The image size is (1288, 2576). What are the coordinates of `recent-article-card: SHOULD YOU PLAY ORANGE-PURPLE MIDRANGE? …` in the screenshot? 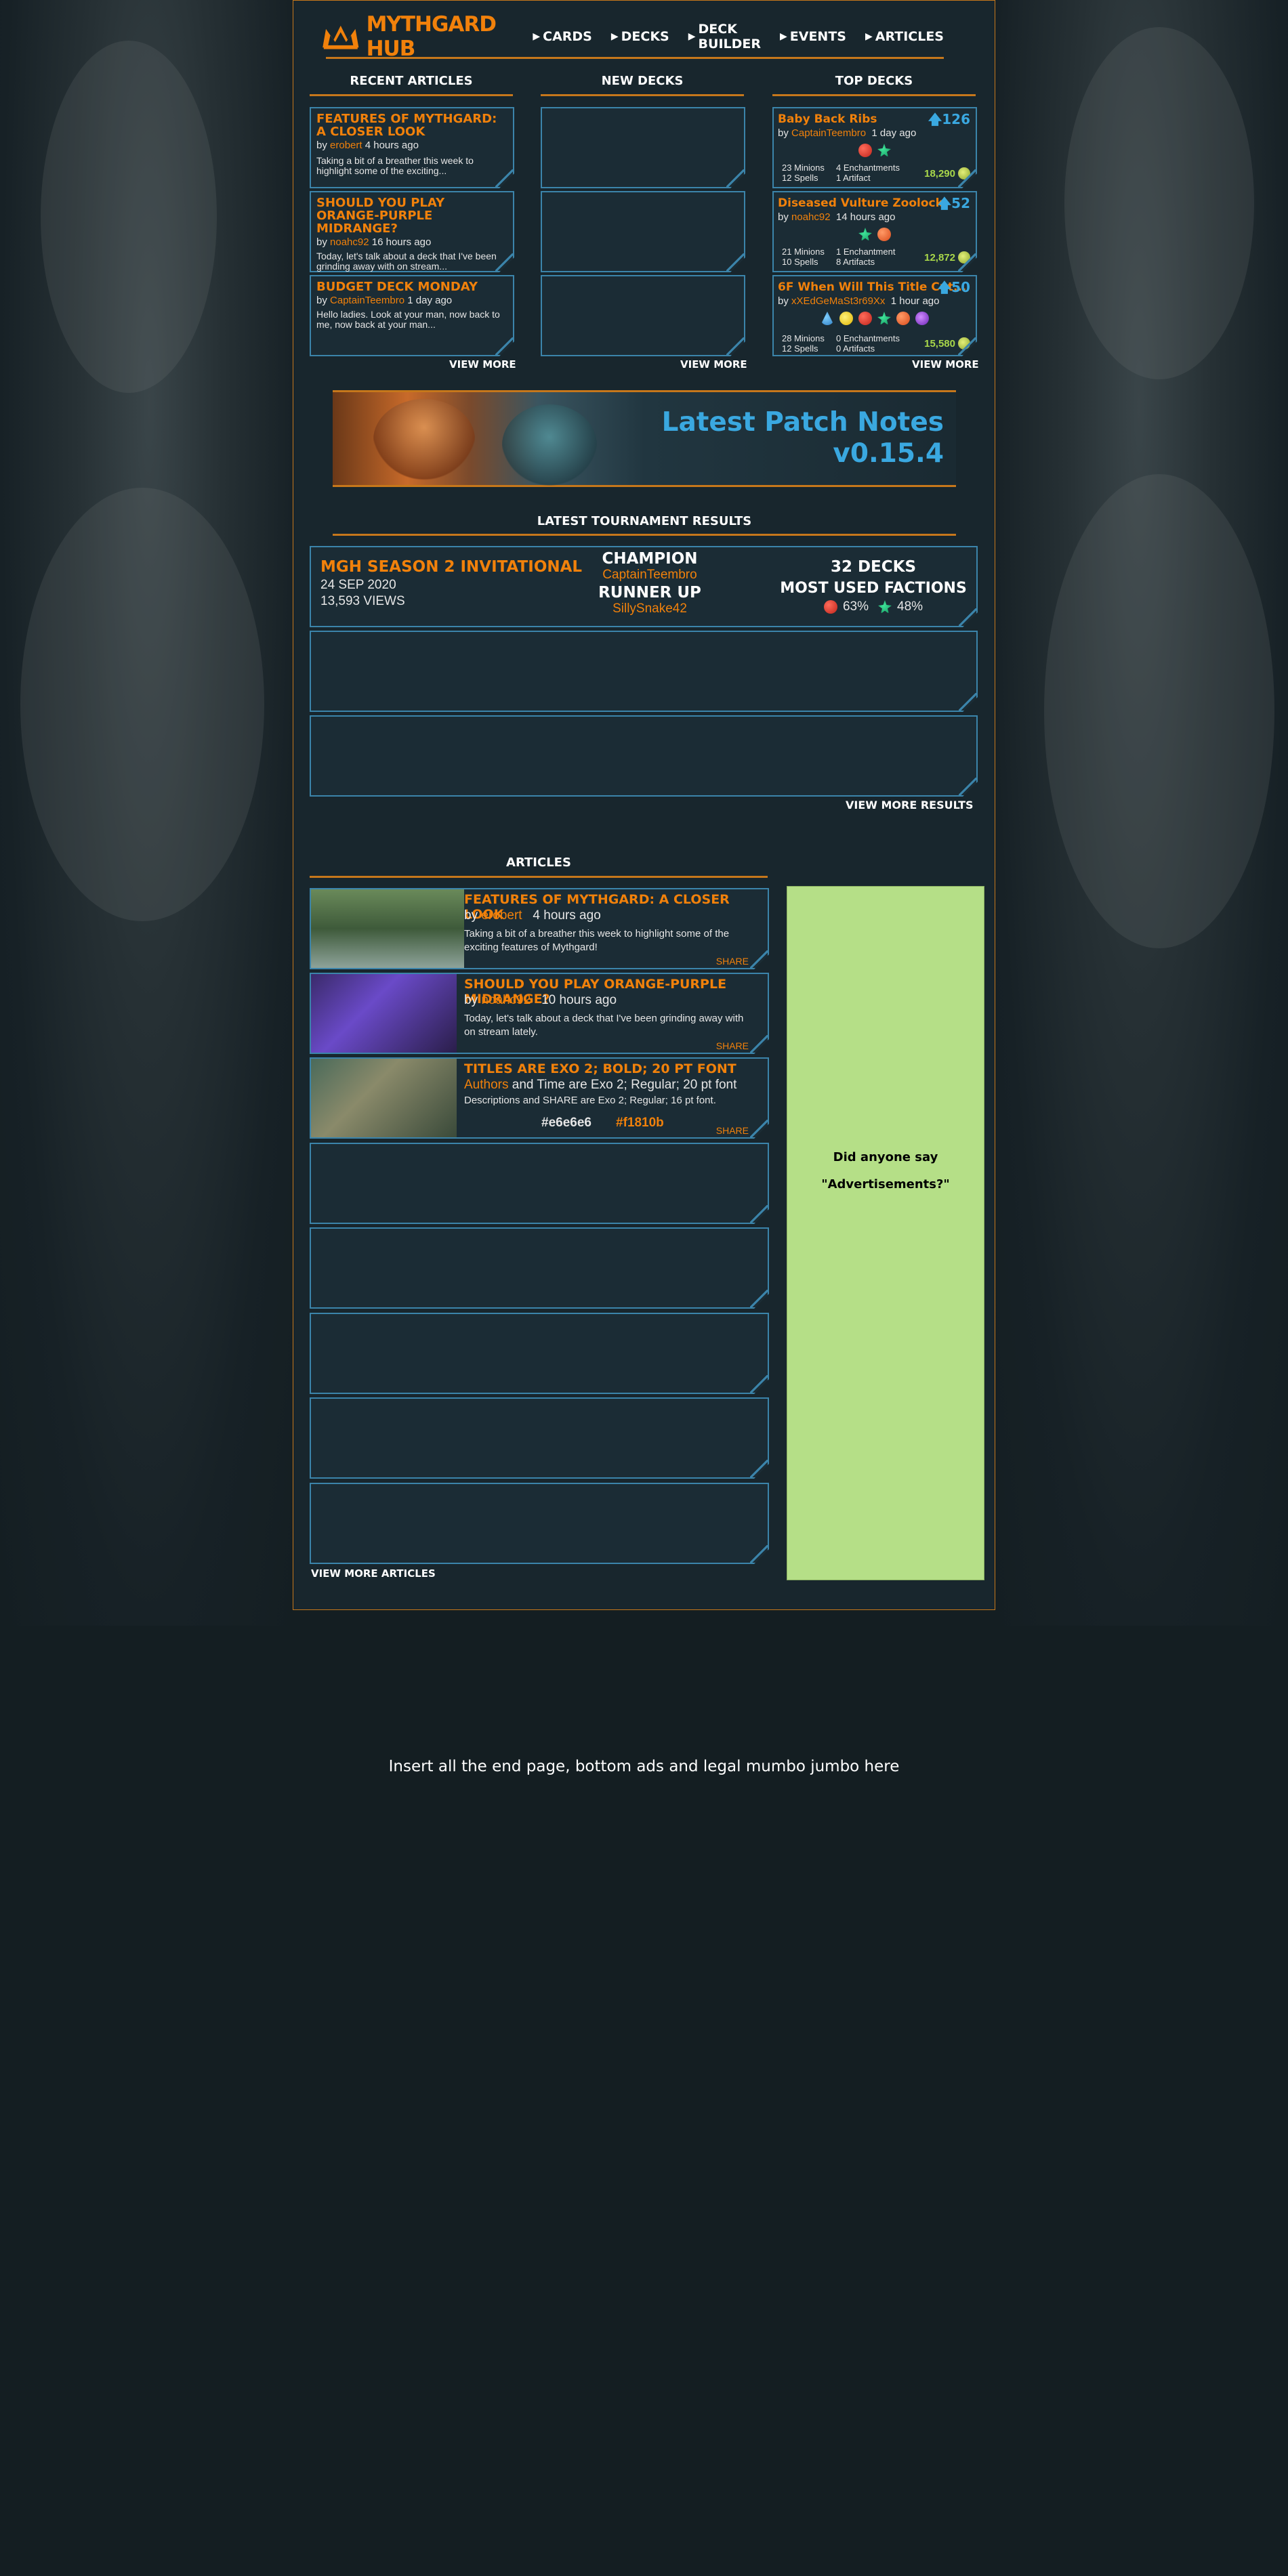 It's located at (412, 231).